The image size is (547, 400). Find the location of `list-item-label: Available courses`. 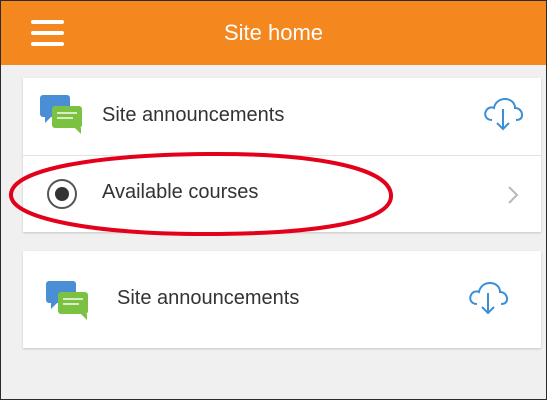

list-item-label: Available courses is located at coordinates (180, 192).